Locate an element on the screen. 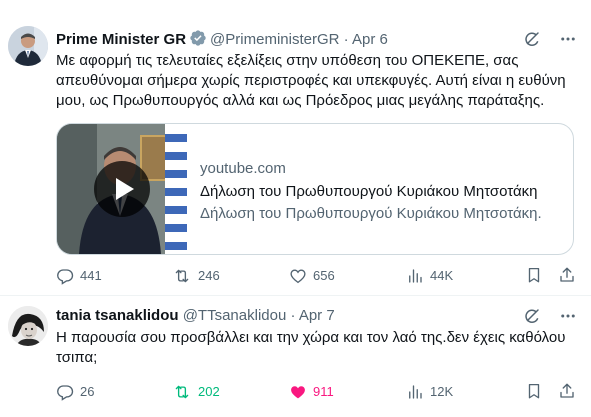  reply-button: 441 is located at coordinates (79, 276).